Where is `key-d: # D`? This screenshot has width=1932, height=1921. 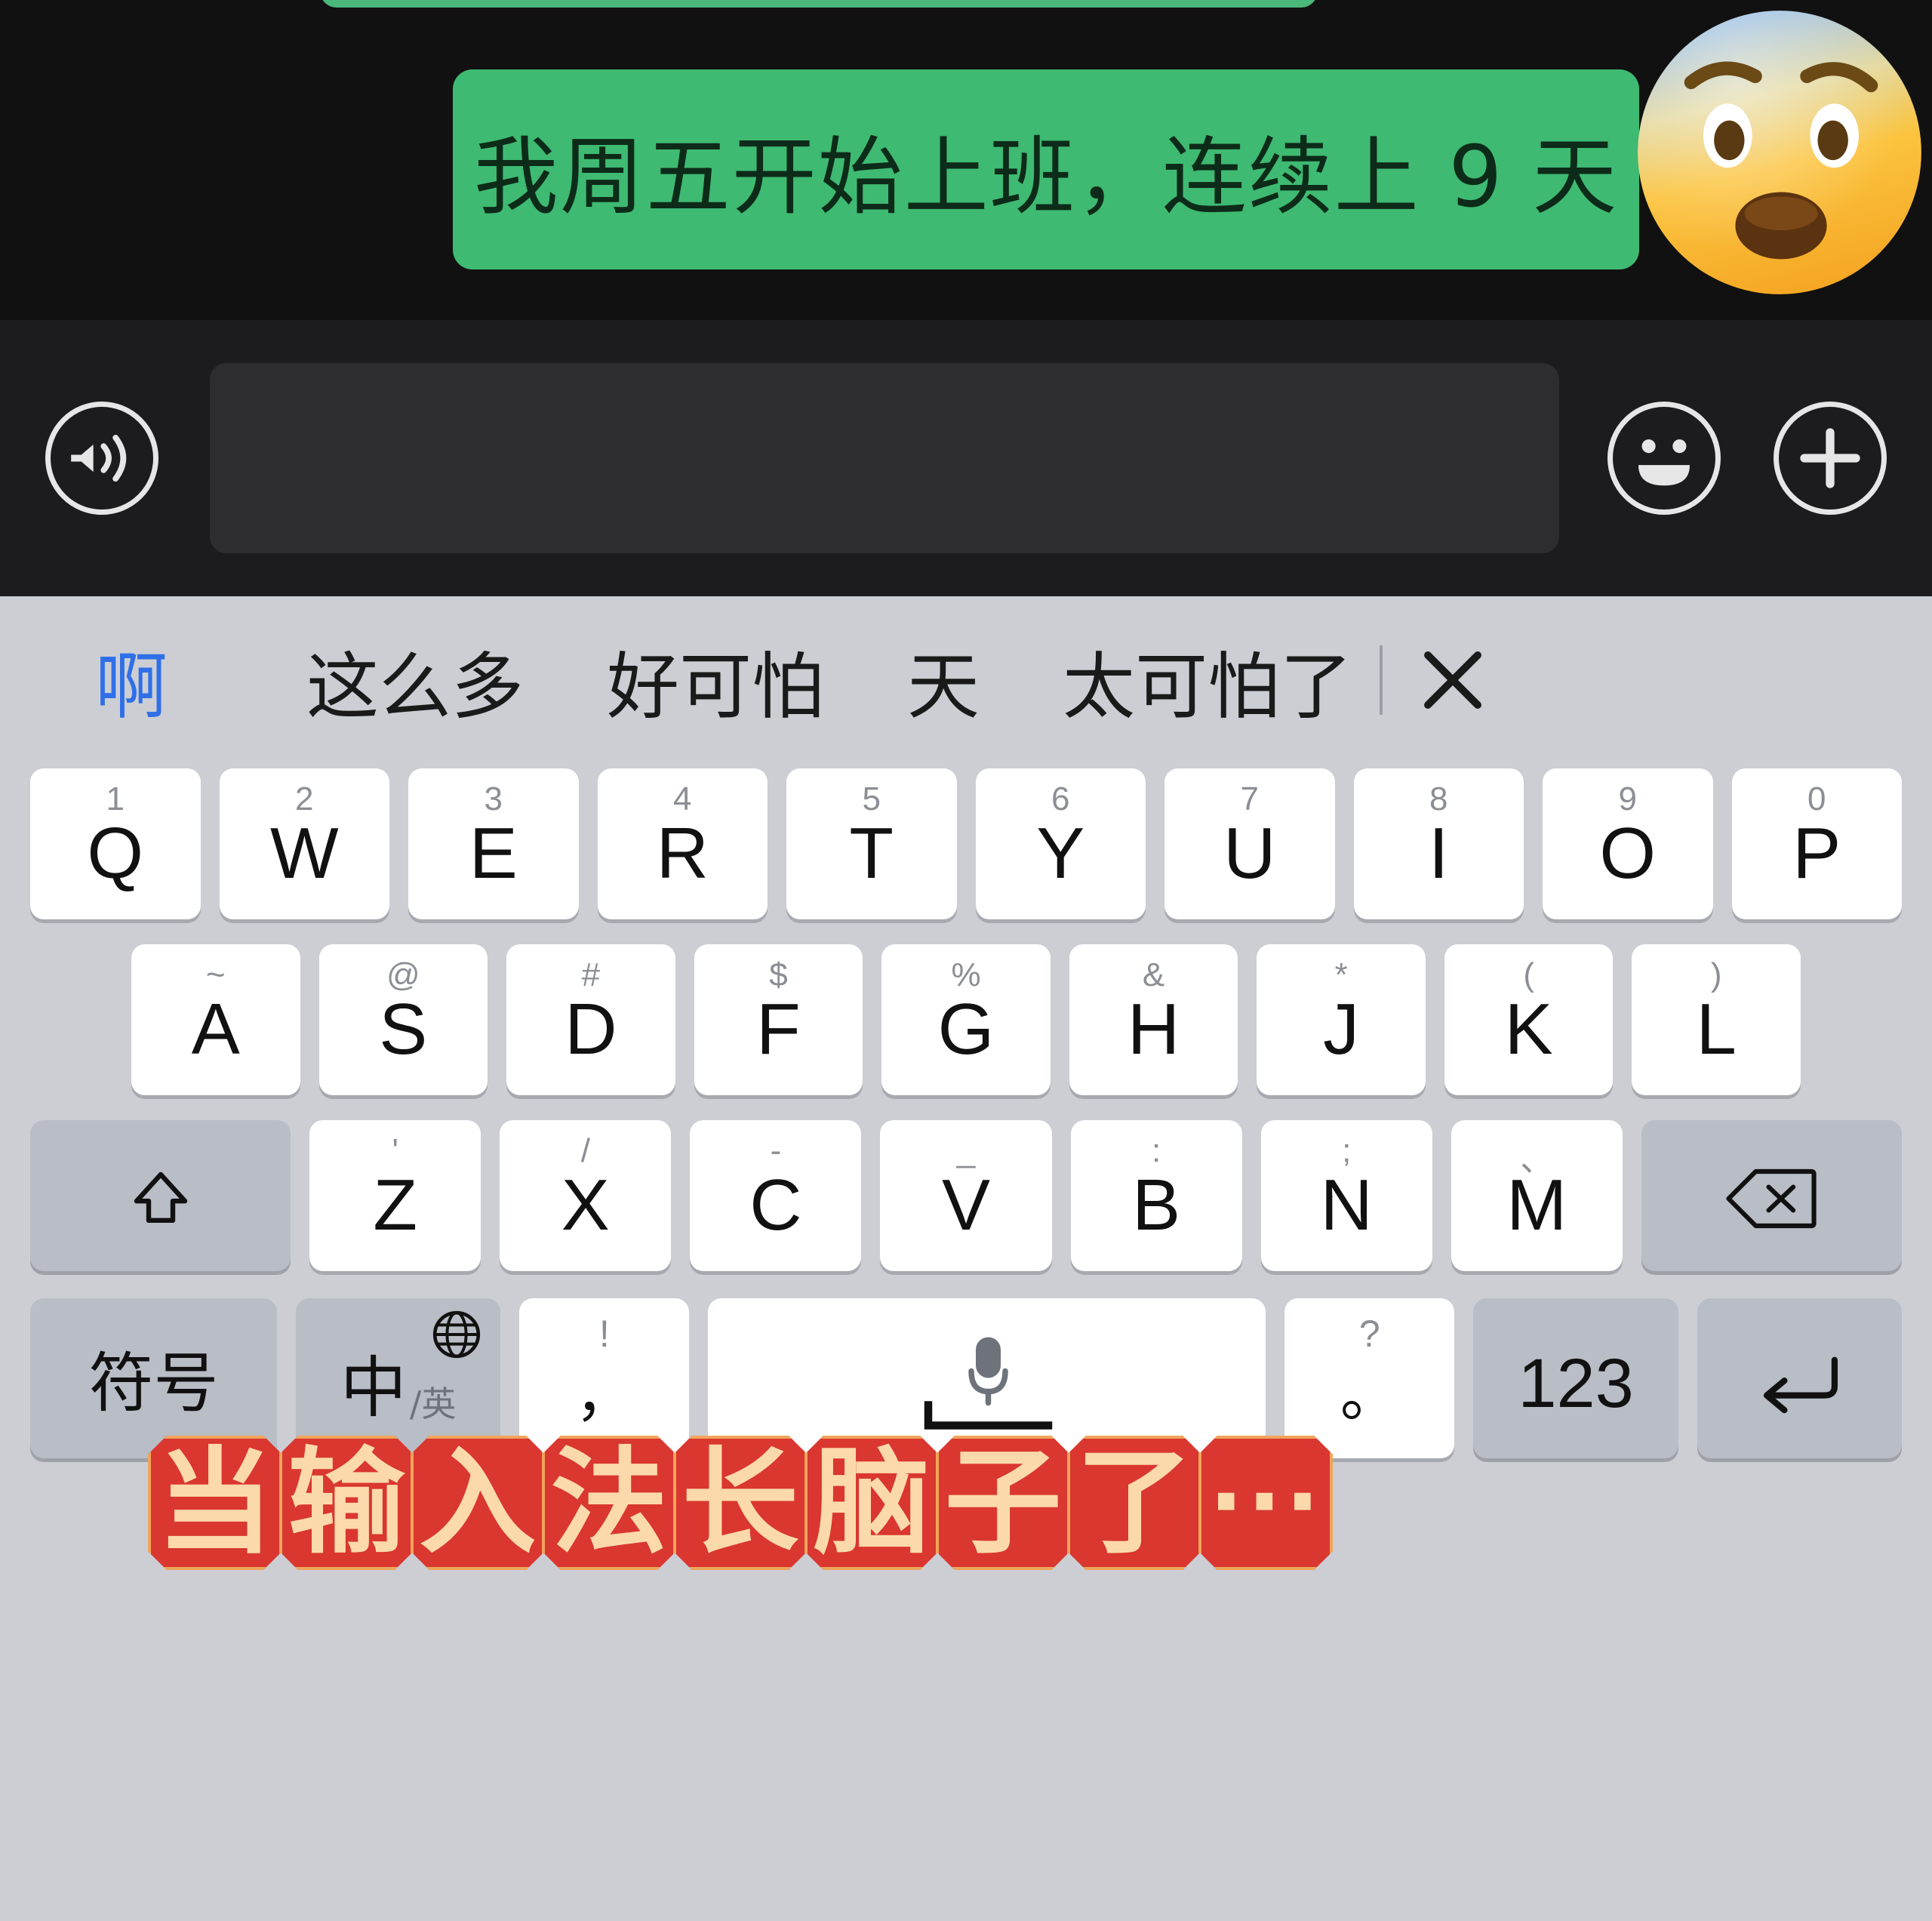
key-d: # D is located at coordinates (590, 1019).